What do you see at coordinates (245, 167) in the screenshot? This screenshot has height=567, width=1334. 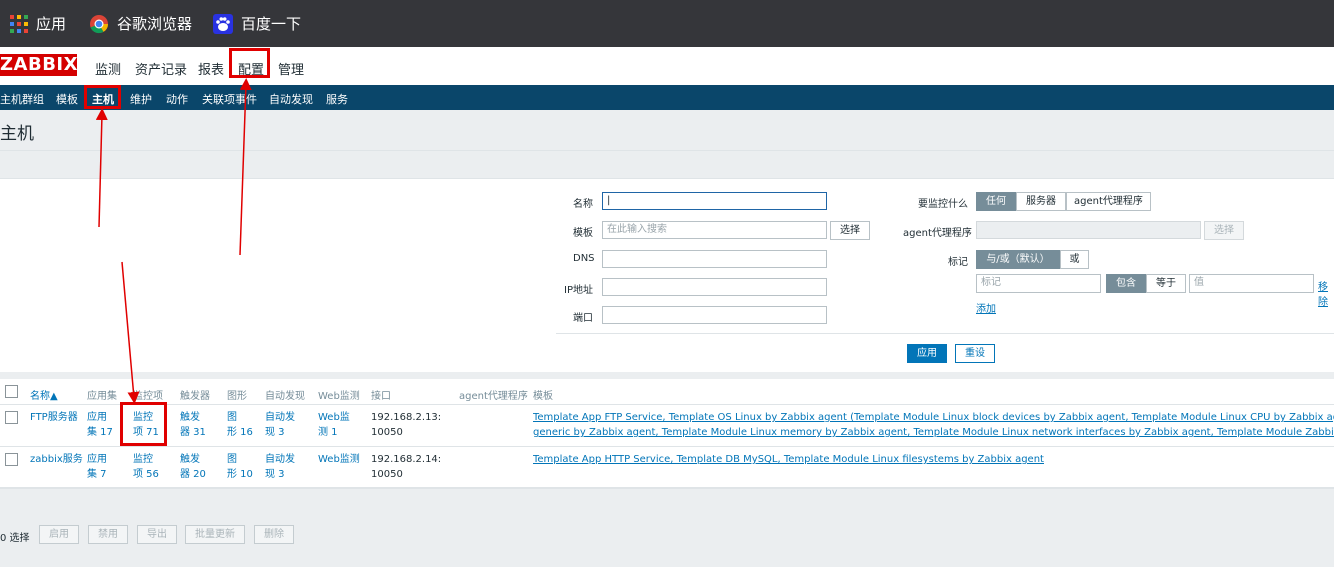 I see `arrow-to-configuration` at bounding box center [245, 167].